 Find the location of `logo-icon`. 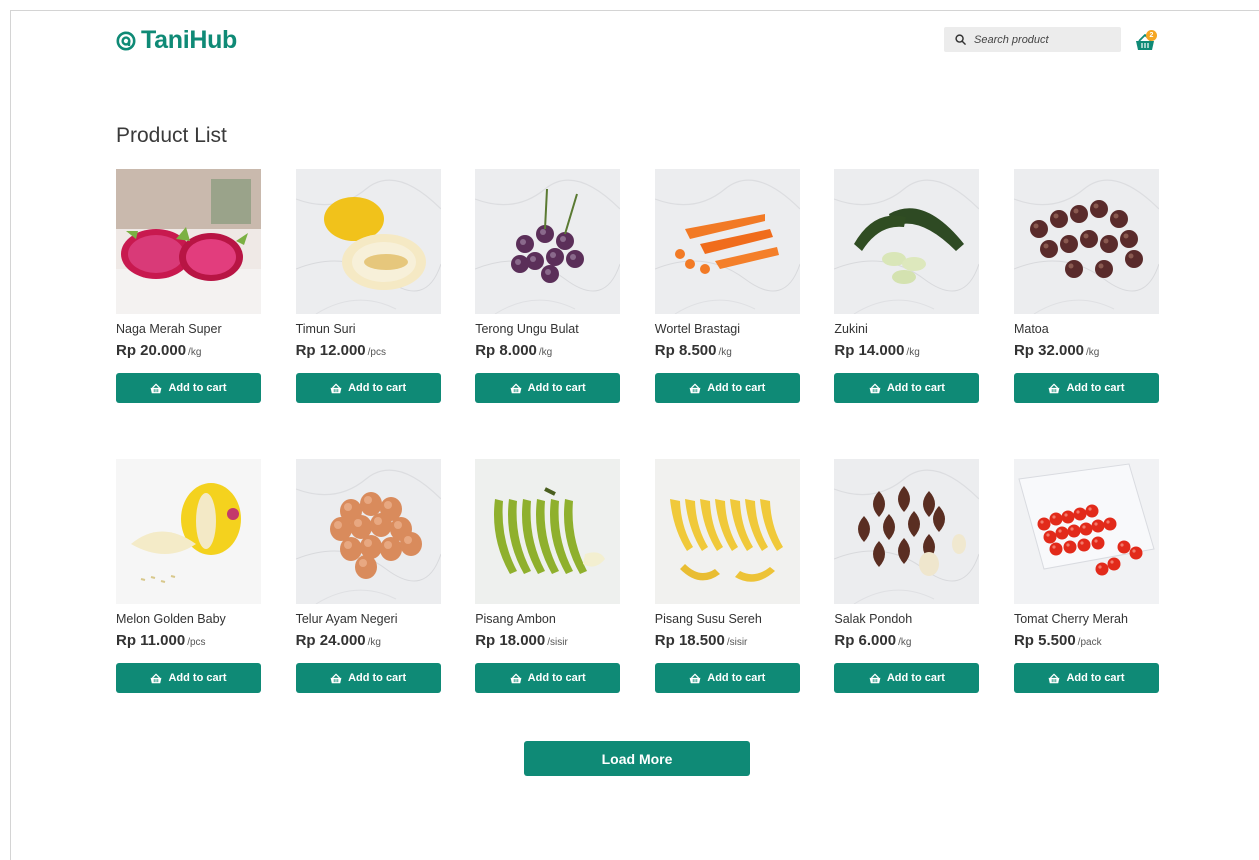

logo-icon is located at coordinates (126, 40).